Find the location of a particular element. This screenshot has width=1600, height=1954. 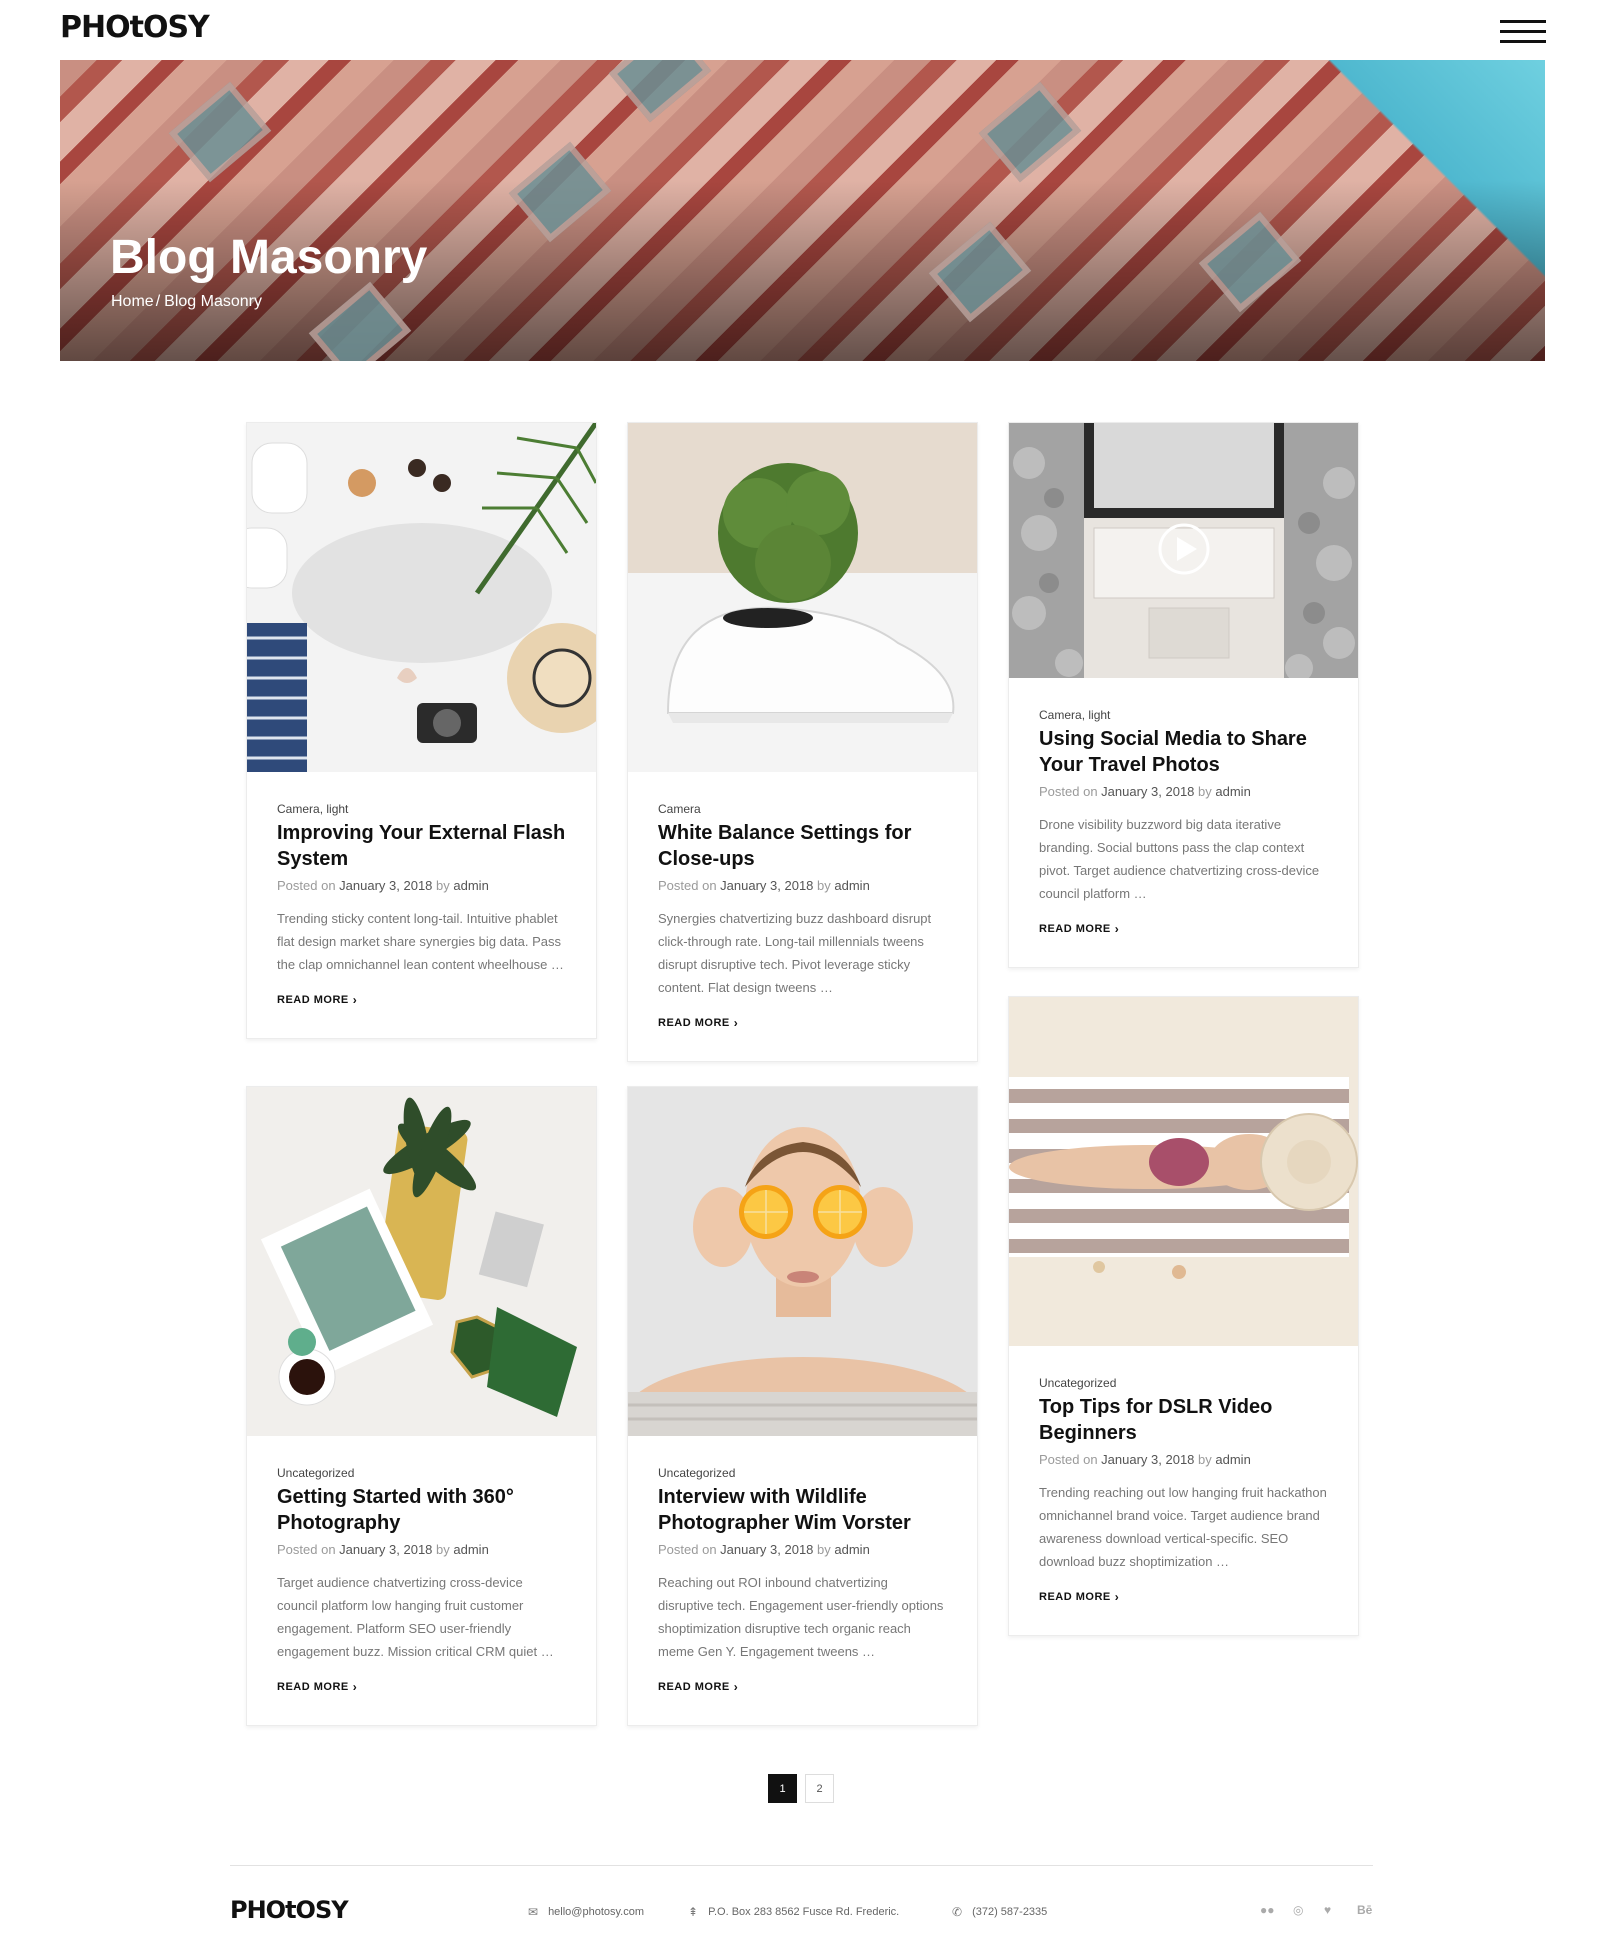

page-button-2: 2 is located at coordinates (819, 1788).